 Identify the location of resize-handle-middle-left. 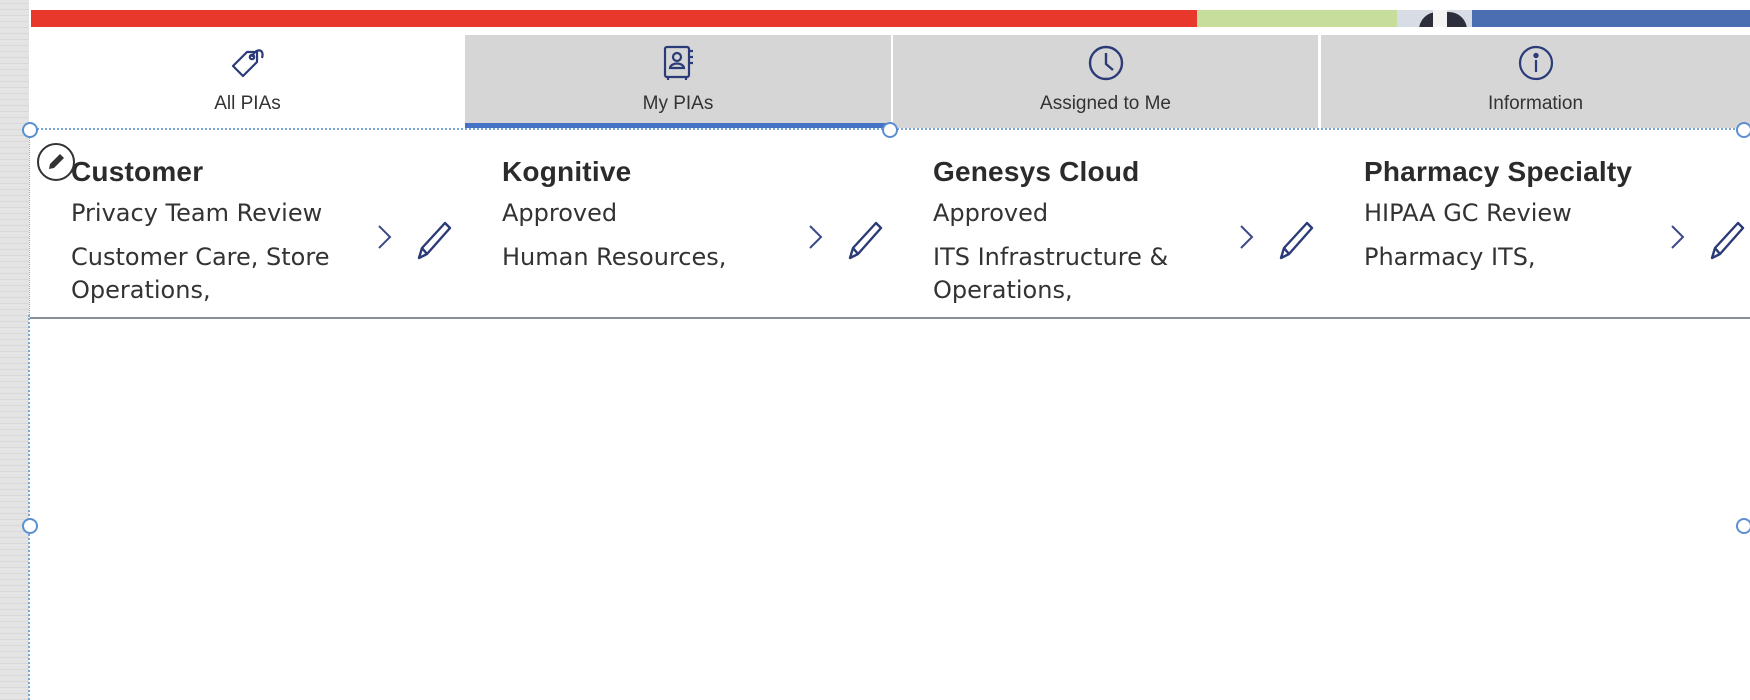
(30, 526).